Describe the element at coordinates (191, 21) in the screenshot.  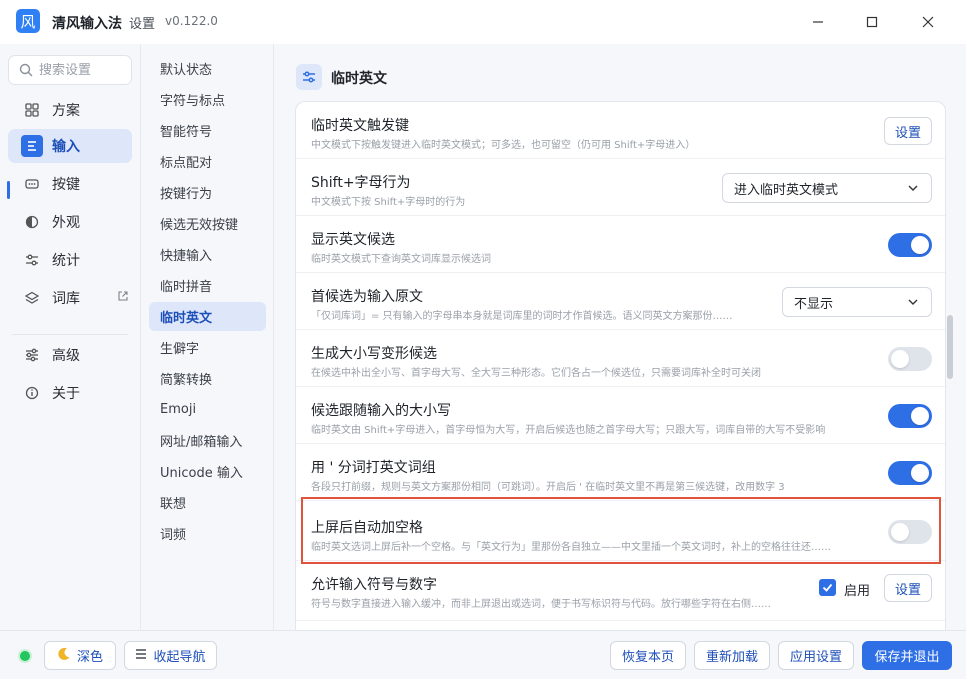
I see `app-version: v0.122.0` at that location.